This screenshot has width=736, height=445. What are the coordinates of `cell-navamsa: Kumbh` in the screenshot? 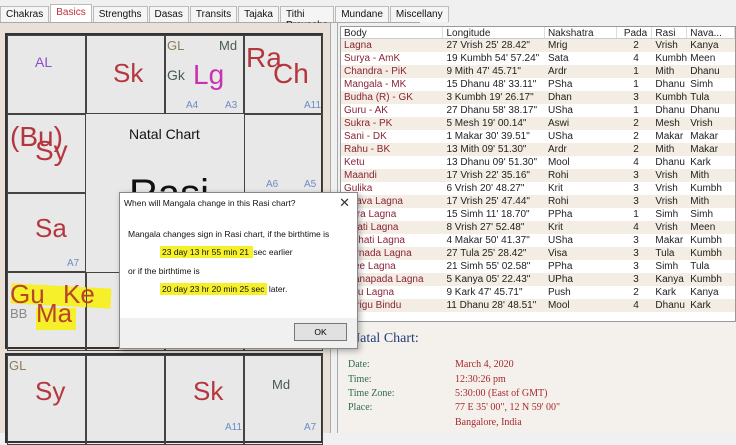 It's located at (706, 188).